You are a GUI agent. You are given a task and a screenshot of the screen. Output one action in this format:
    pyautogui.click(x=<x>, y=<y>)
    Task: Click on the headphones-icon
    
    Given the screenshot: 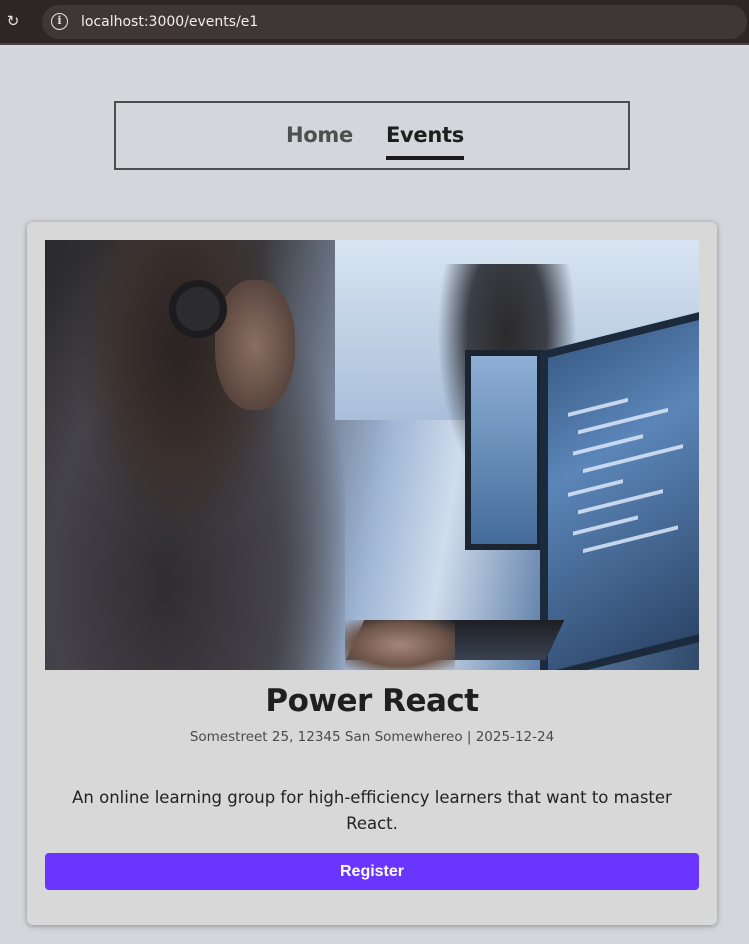 What is the action you would take?
    pyautogui.click(x=198, y=309)
    